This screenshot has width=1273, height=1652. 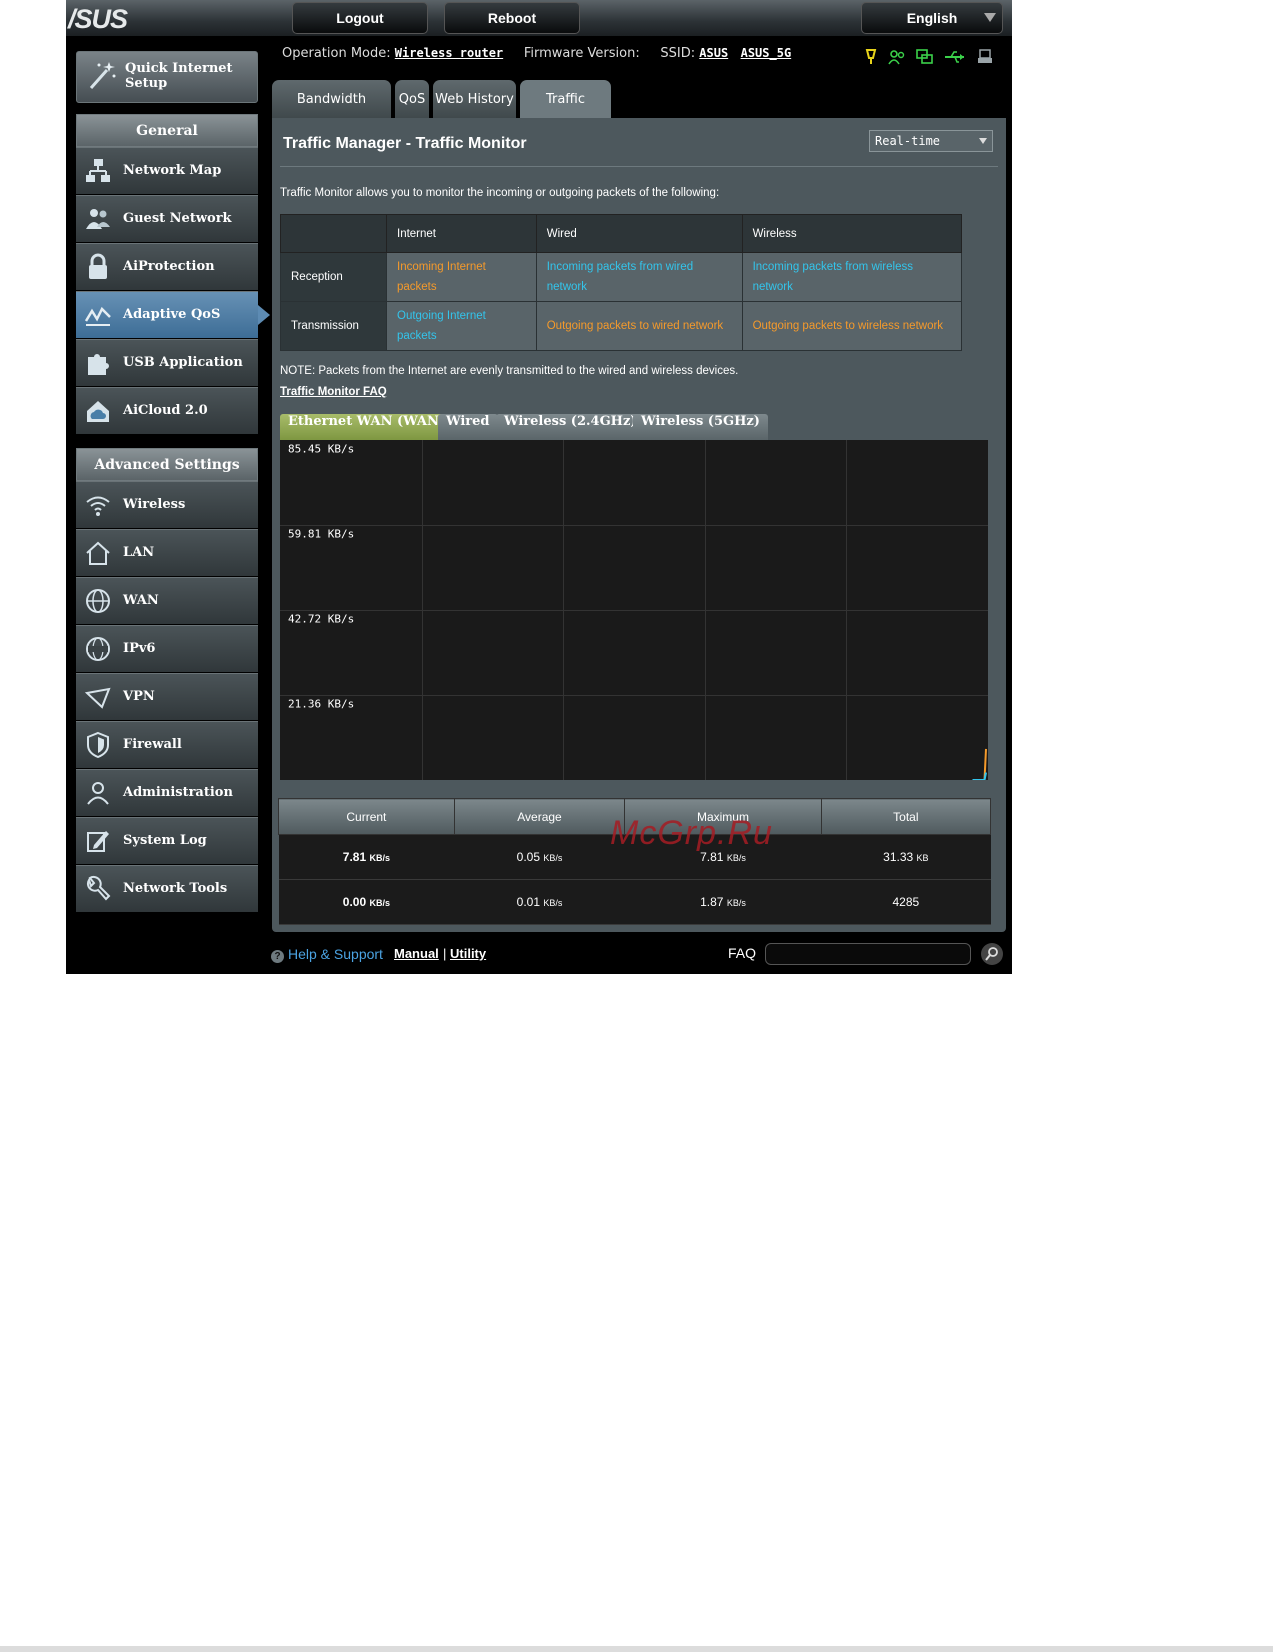 What do you see at coordinates (167, 130) in the screenshot?
I see `general-header: General` at bounding box center [167, 130].